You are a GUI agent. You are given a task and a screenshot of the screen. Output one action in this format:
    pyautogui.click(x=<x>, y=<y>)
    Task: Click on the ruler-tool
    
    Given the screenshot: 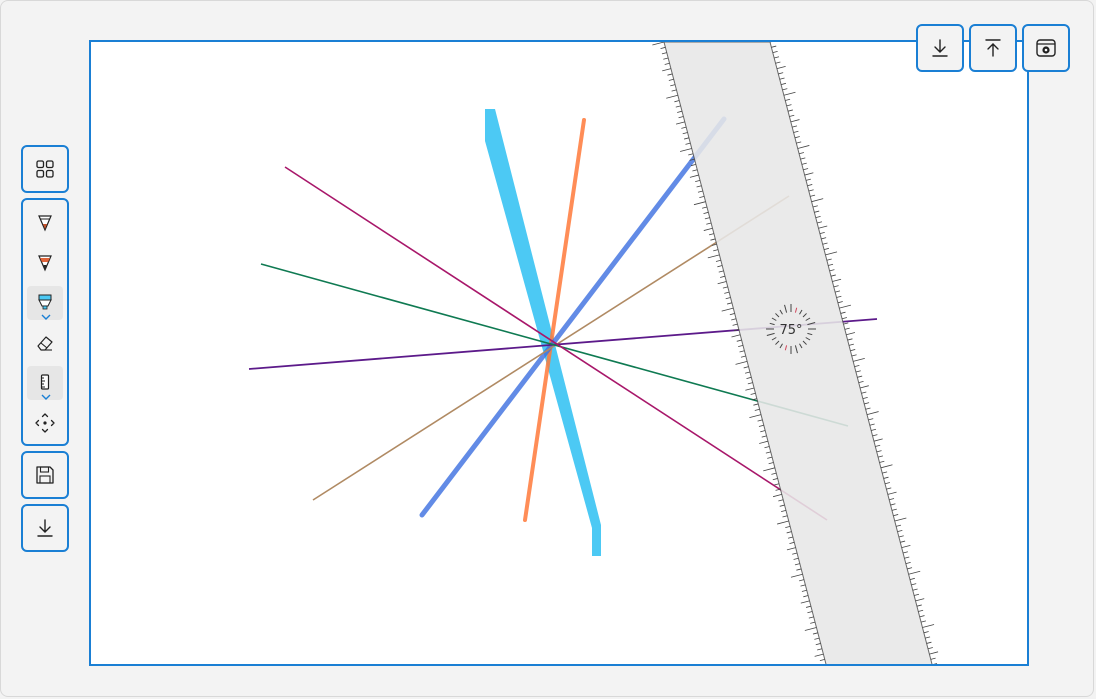 What is the action you would take?
    pyautogui.click(x=45, y=383)
    